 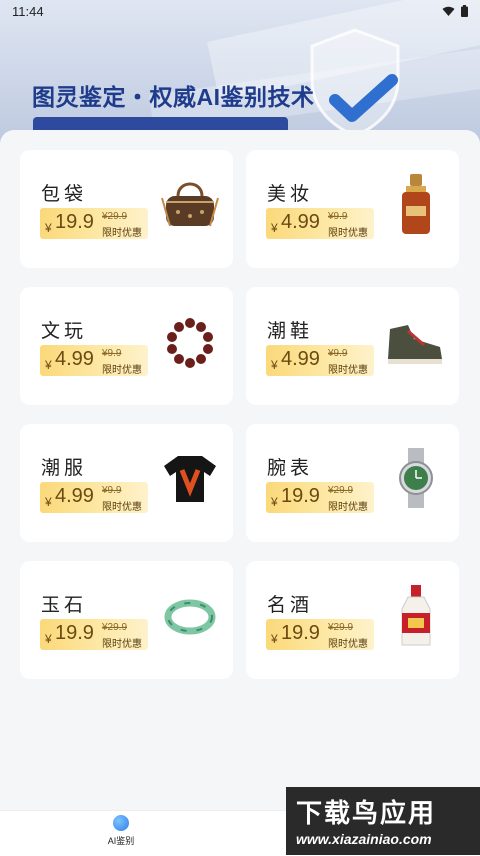 I want to click on category-name: 文玩, so click(x=64, y=331).